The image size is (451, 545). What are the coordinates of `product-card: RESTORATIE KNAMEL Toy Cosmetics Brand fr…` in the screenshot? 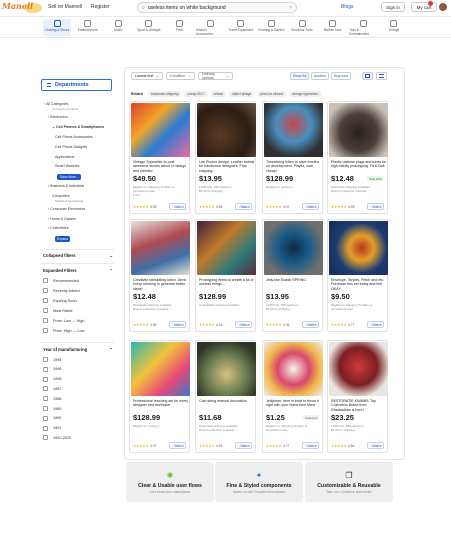 It's located at (357, 396).